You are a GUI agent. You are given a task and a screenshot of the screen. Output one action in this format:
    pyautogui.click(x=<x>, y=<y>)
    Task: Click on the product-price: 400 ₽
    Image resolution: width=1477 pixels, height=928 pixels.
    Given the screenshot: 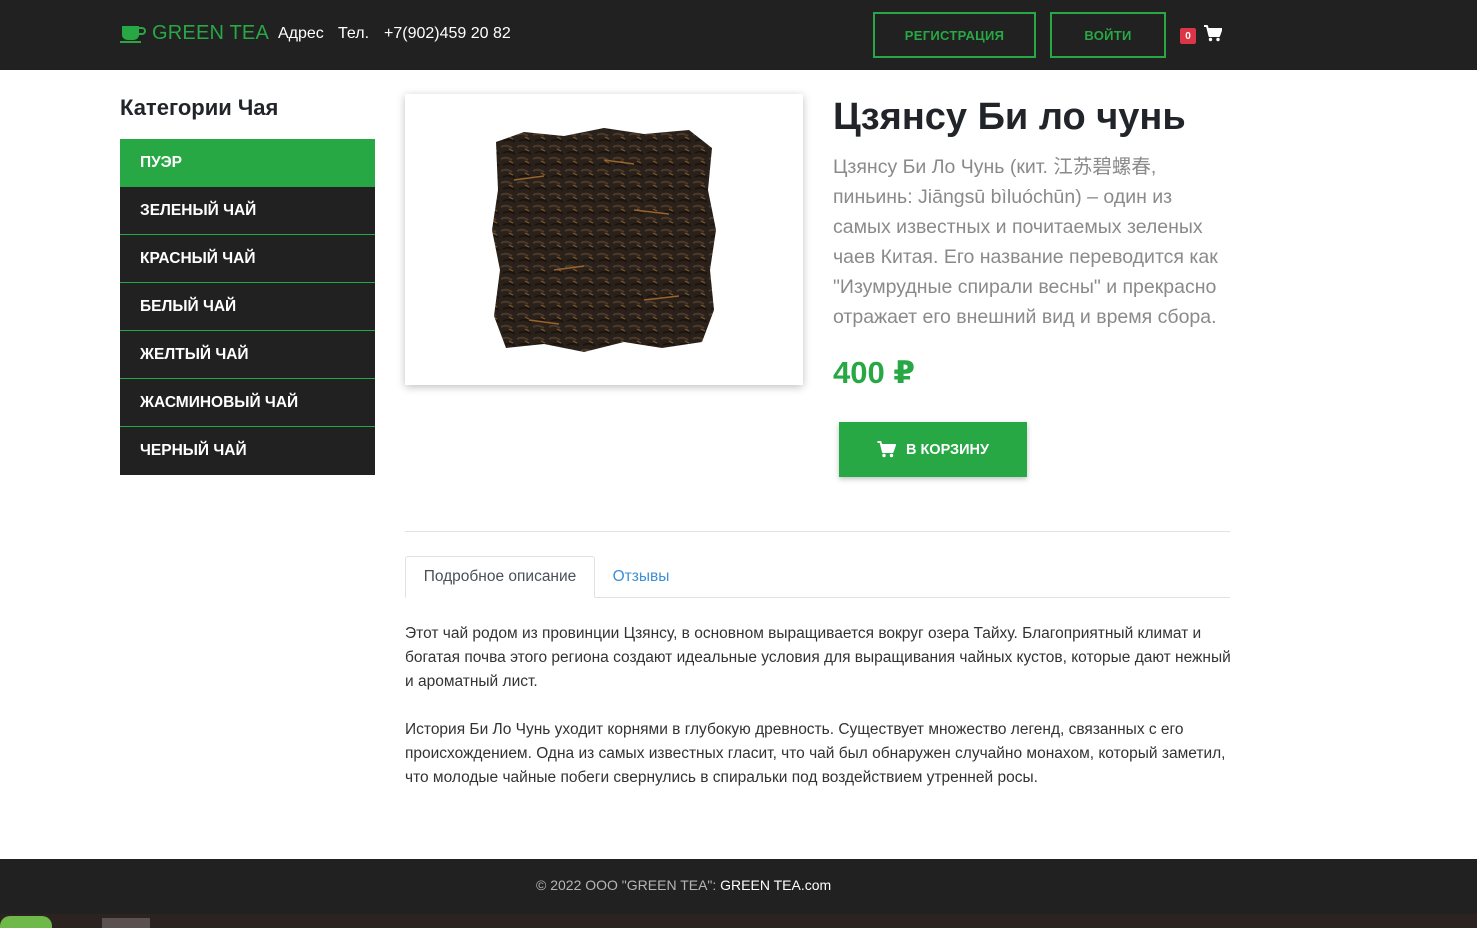 What is the action you would take?
    pyautogui.click(x=874, y=372)
    